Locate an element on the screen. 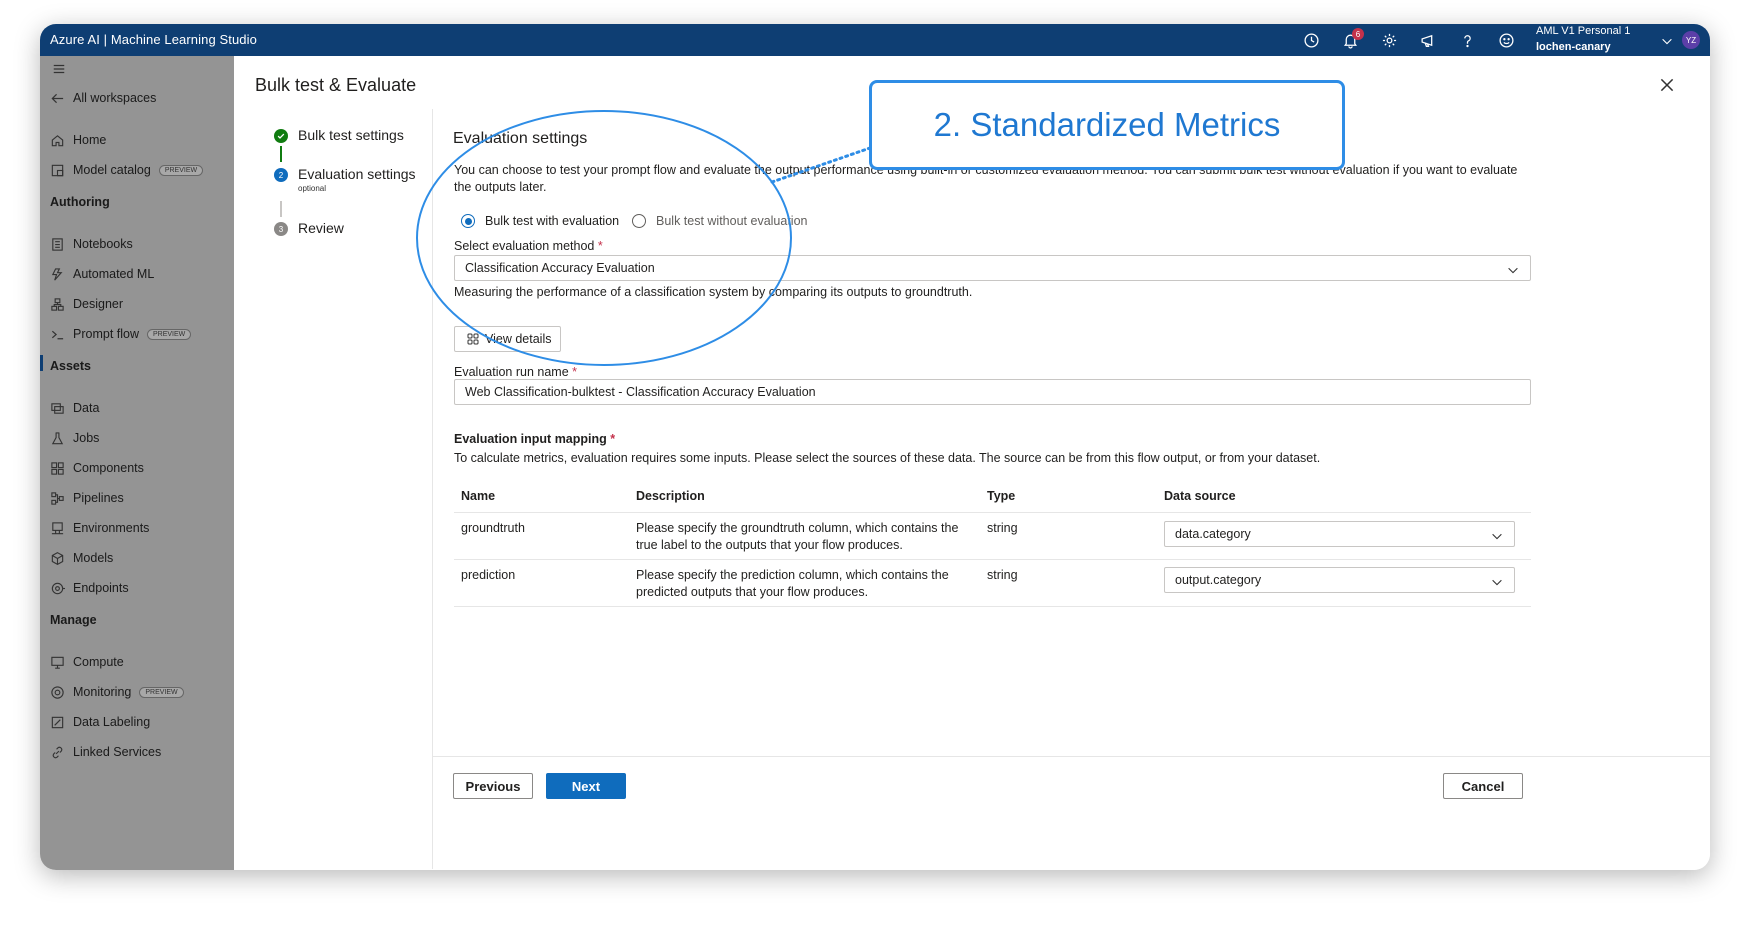 Image resolution: width=1750 pixels, height=926 pixels. highlight-ellipse is located at coordinates (604, 238).